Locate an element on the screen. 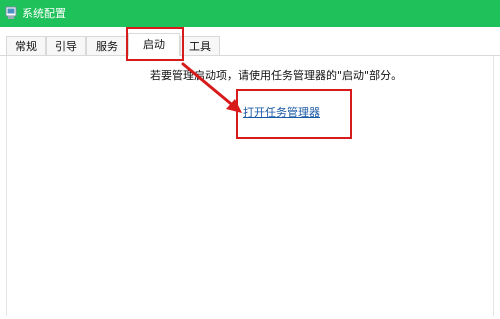  tab-startup: 启动 is located at coordinates (154, 44).